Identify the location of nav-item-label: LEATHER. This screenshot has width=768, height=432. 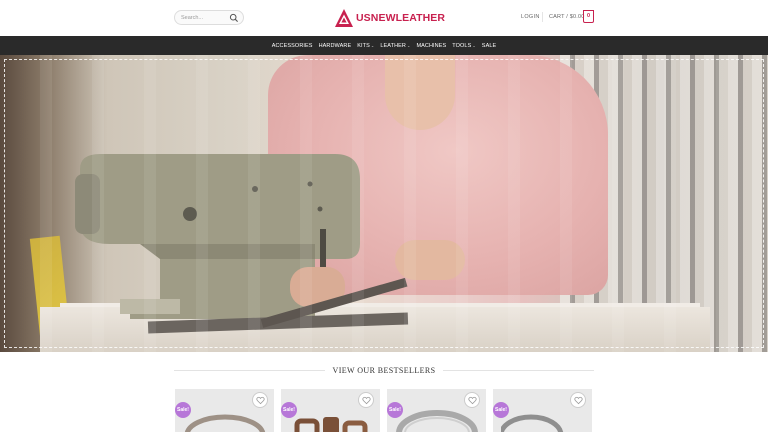
(393, 45).